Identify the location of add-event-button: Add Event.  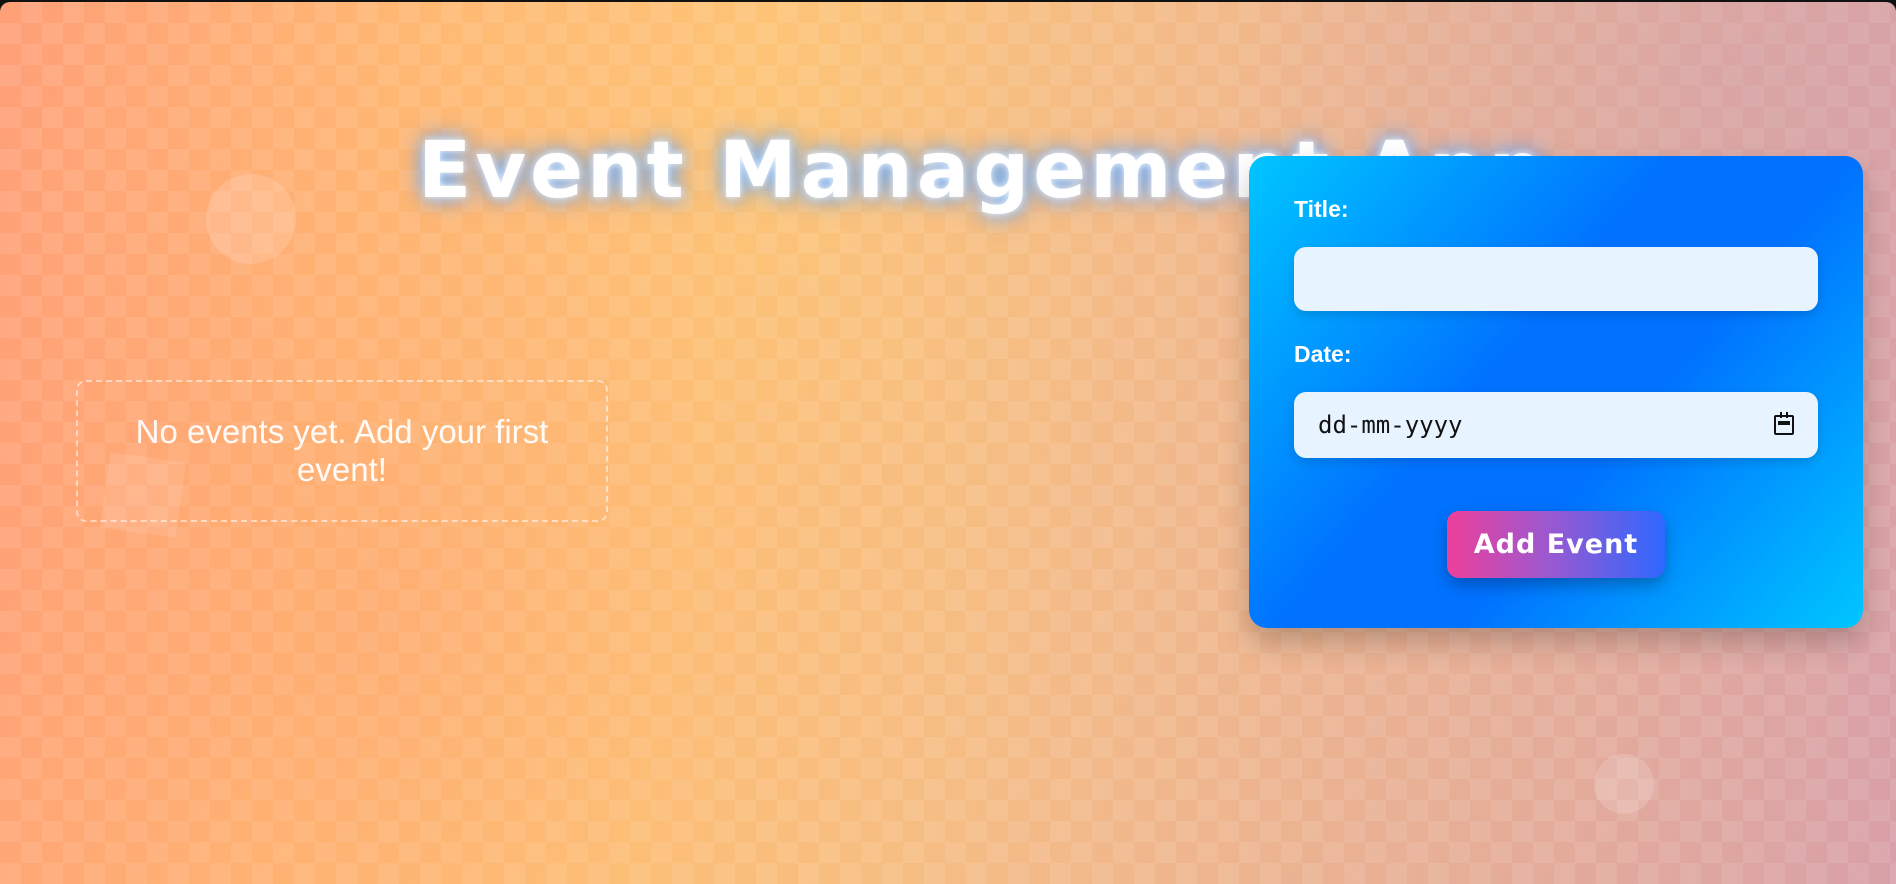
(1556, 544).